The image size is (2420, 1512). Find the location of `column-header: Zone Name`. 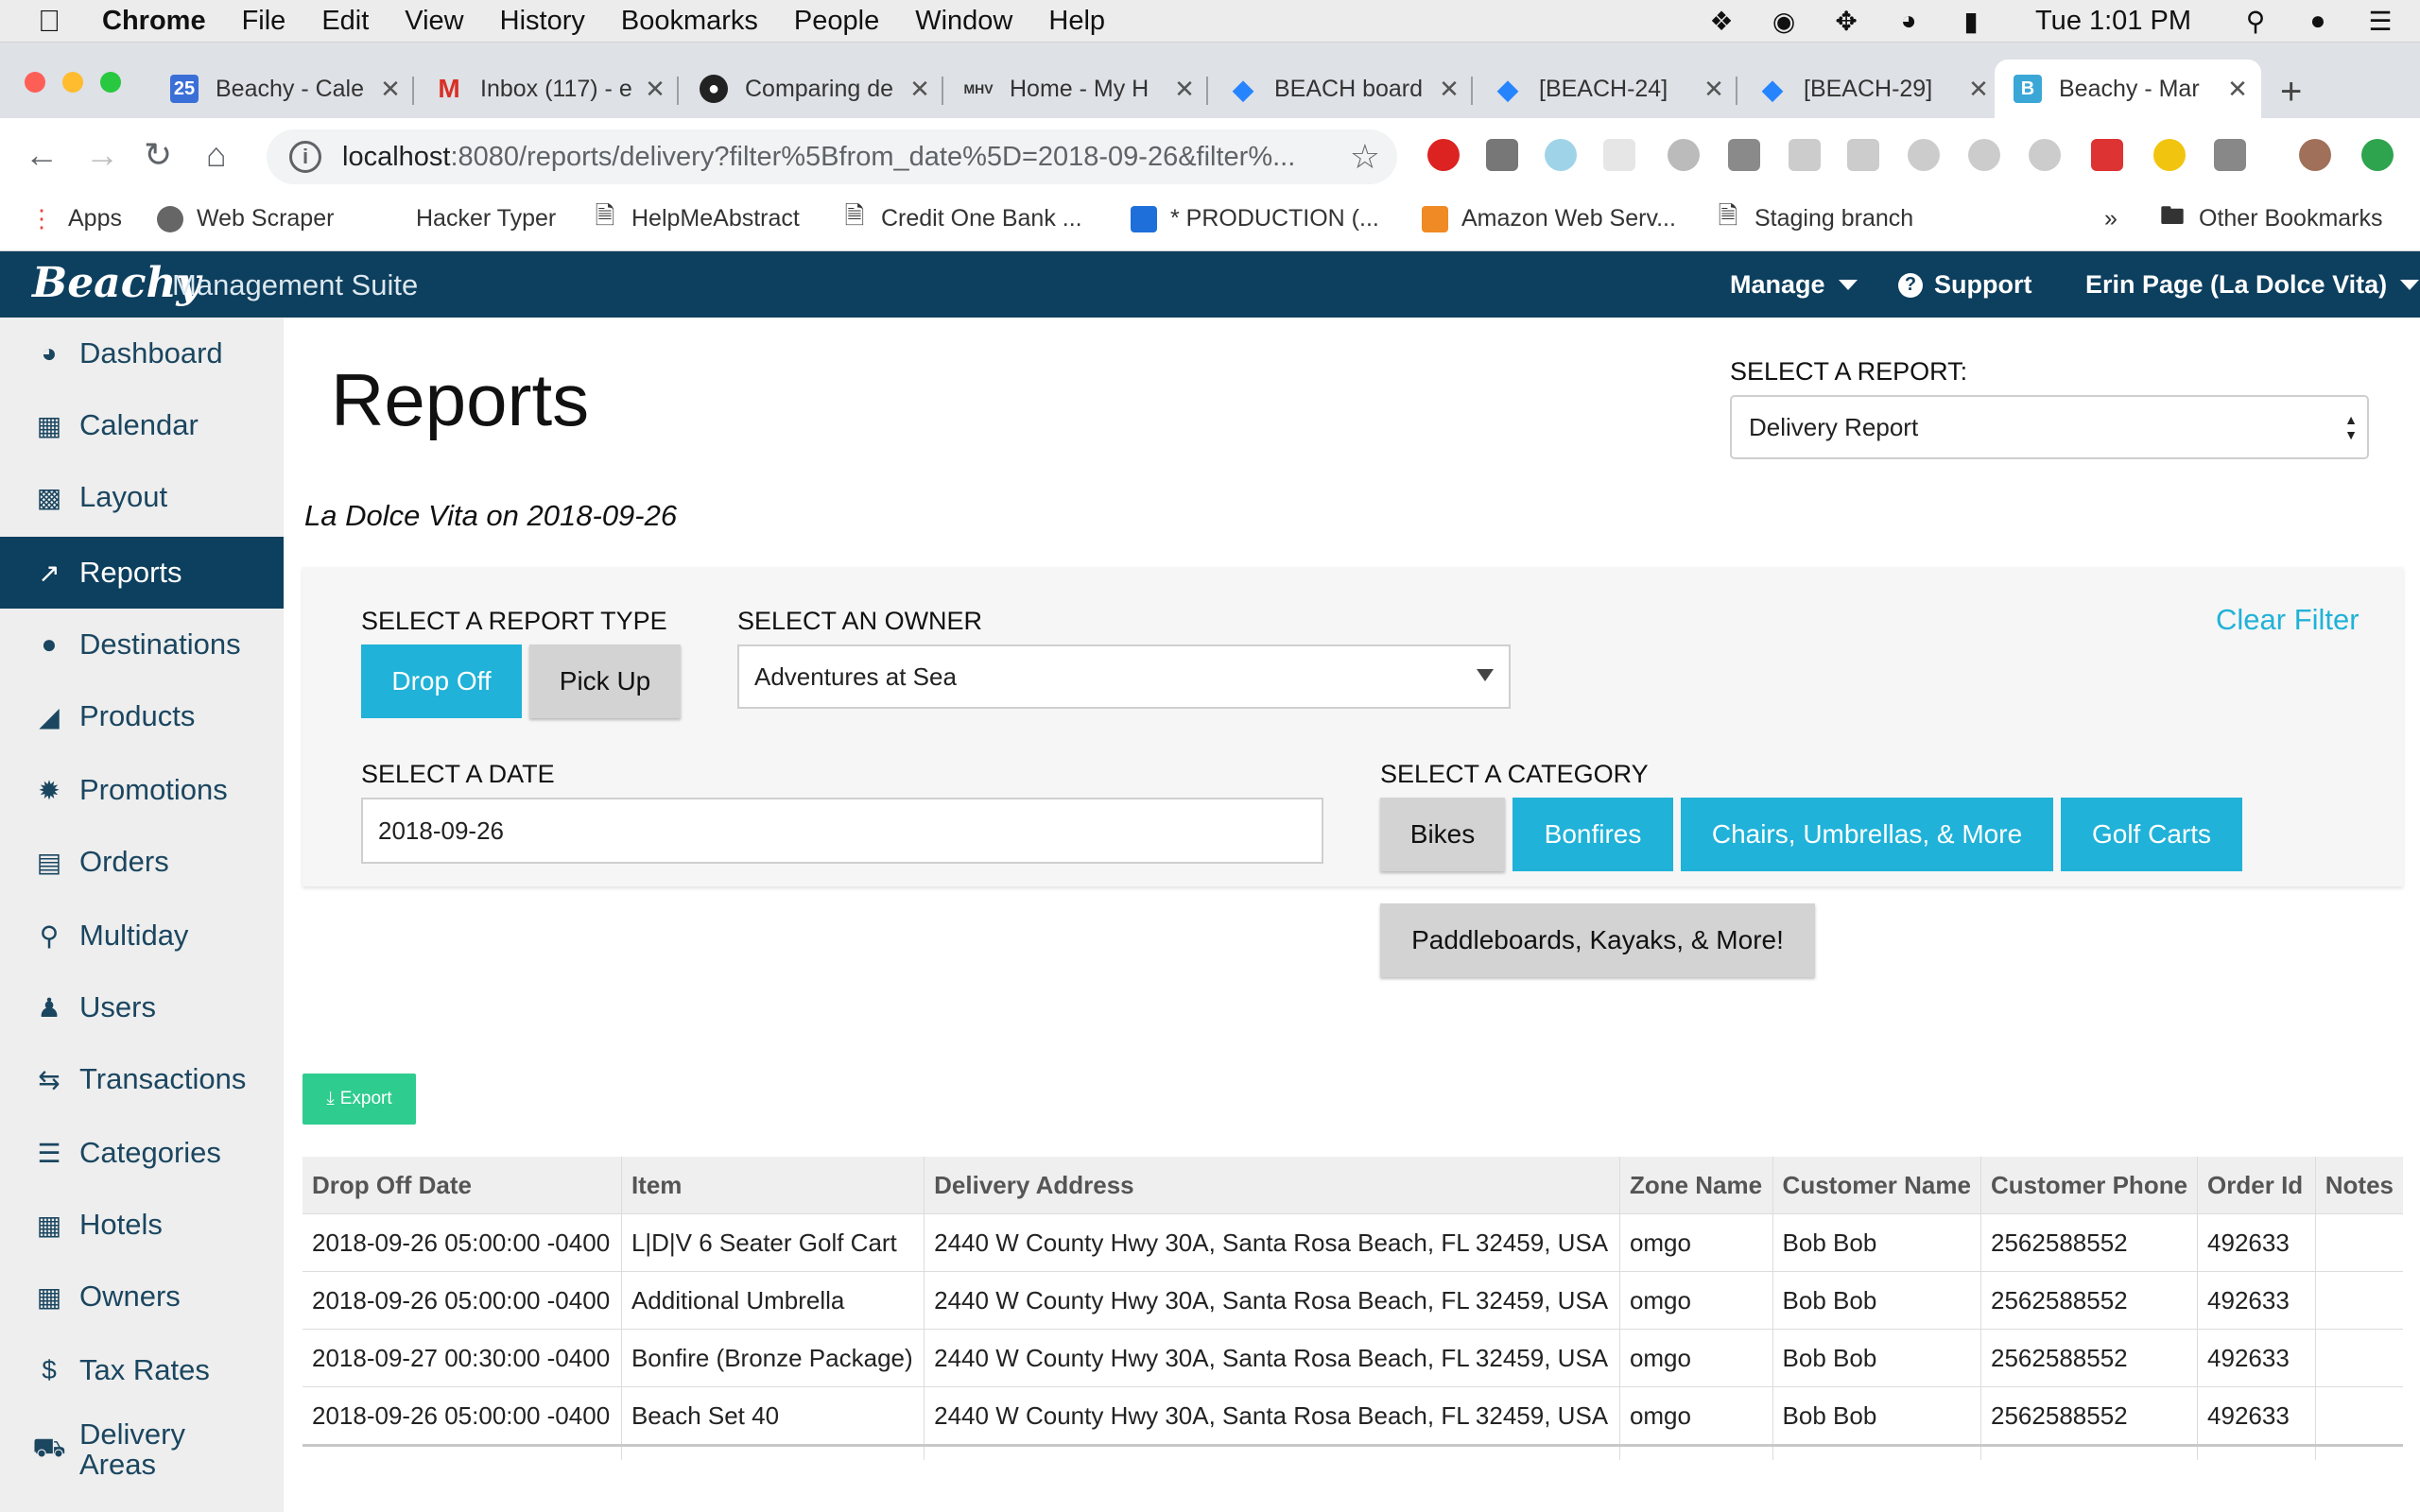

column-header: Zone Name is located at coordinates (1696, 1185).